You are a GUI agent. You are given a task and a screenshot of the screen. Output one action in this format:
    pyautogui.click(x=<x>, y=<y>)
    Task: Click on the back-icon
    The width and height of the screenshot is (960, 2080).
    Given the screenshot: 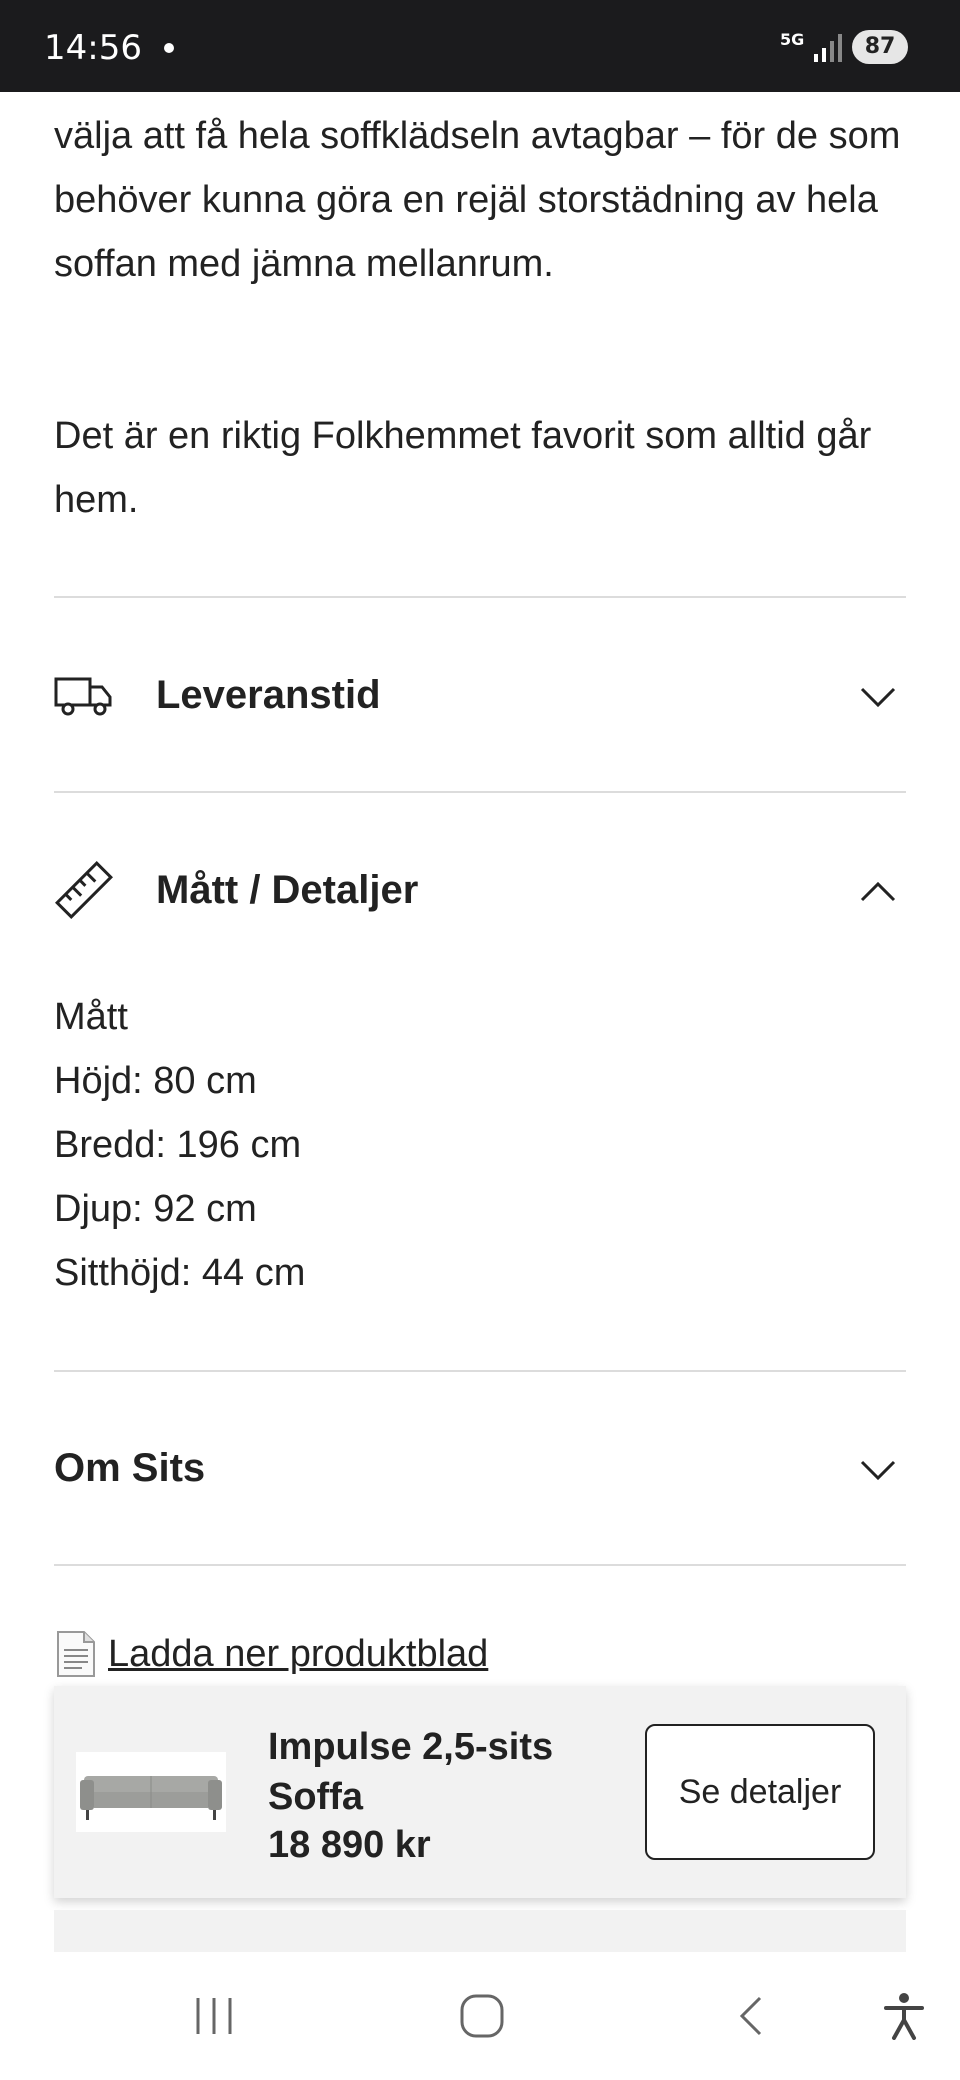 What is the action you would take?
    pyautogui.click(x=750, y=2016)
    